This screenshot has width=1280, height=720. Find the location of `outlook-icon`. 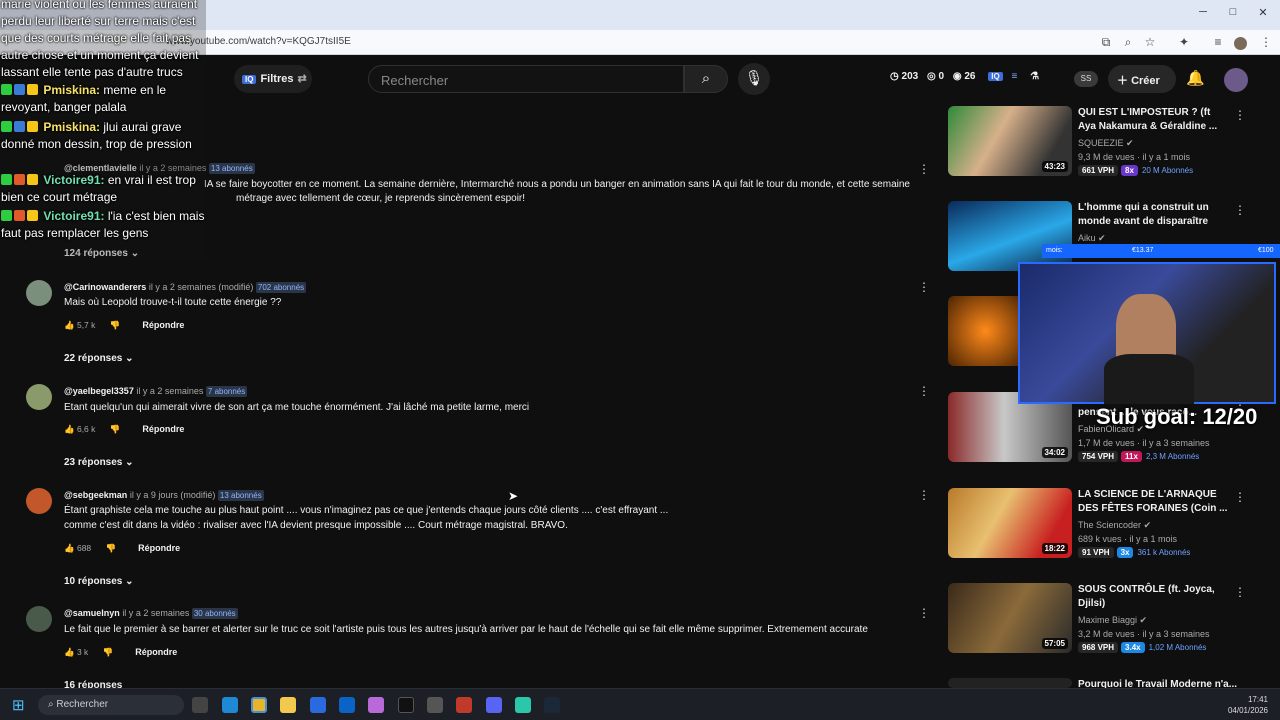

outlook-icon is located at coordinates (347, 705).